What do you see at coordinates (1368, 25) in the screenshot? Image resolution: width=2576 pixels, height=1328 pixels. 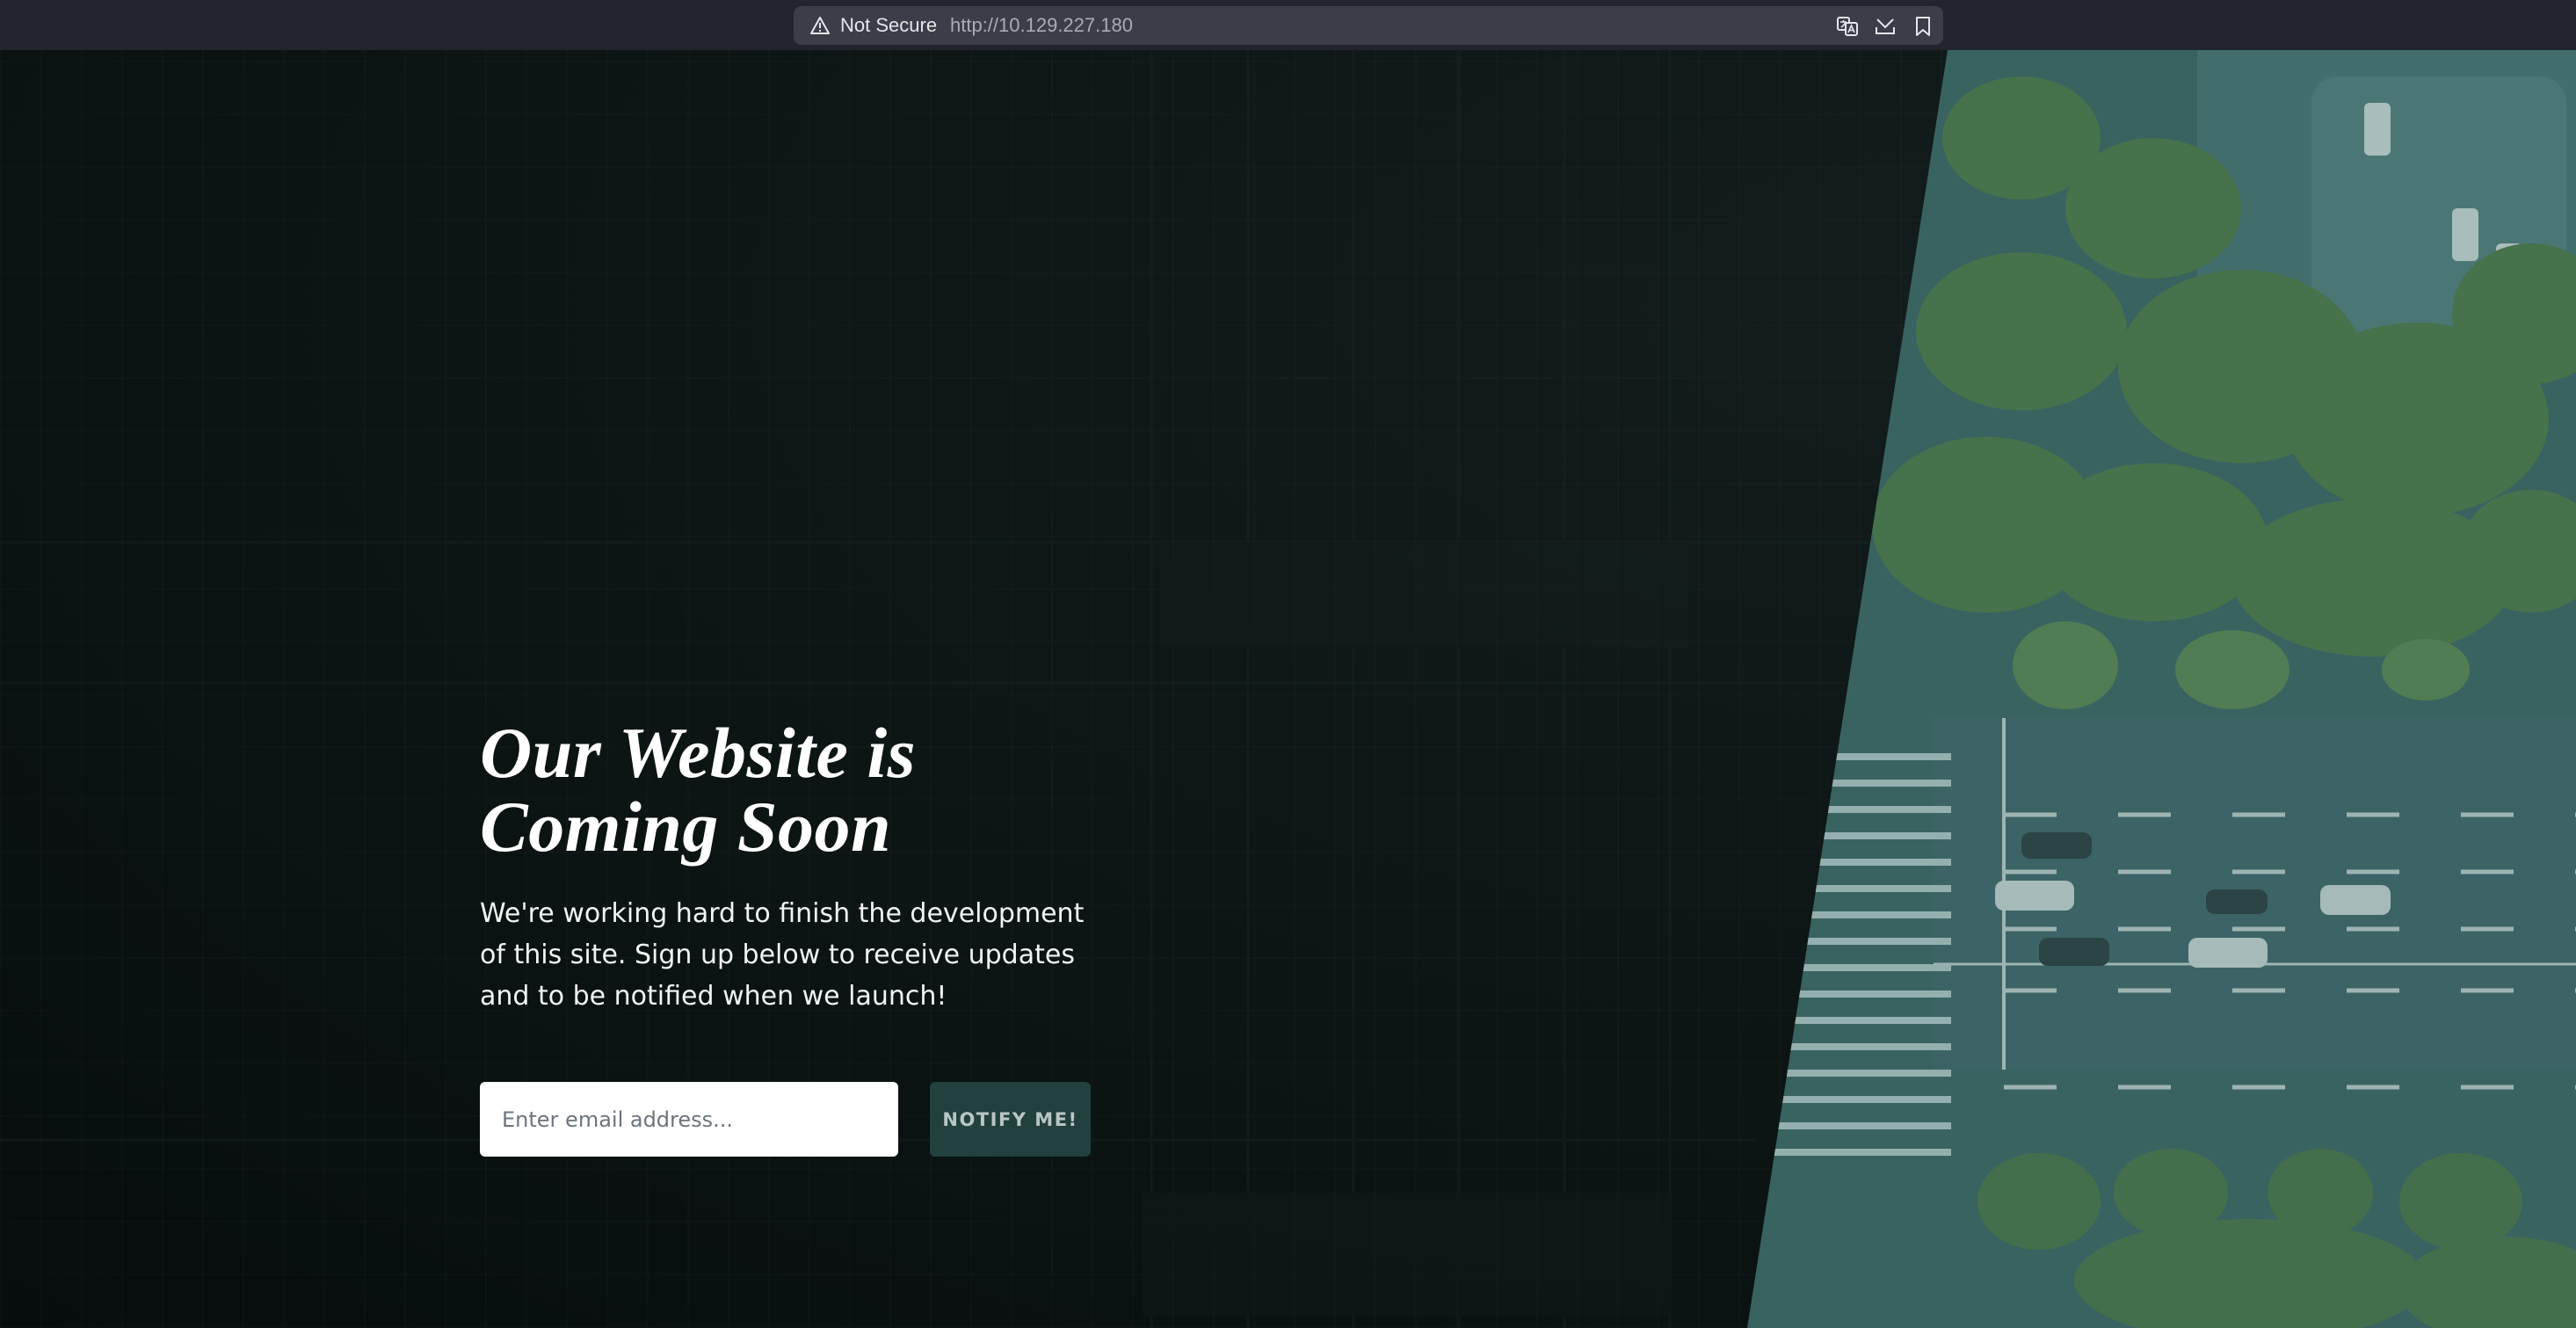 I see `address-bar: Not Secure http://10.129.227.180` at bounding box center [1368, 25].